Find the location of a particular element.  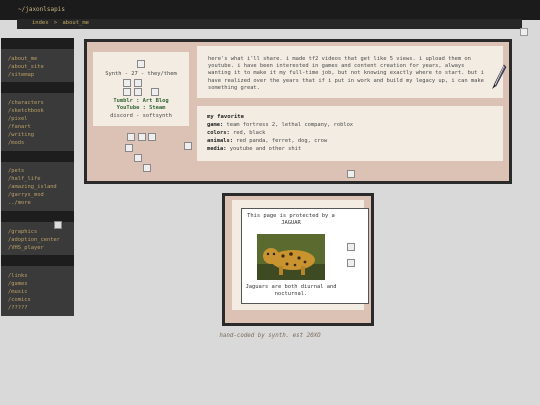

sidebar-item-games: /games is located at coordinates (19, 284).